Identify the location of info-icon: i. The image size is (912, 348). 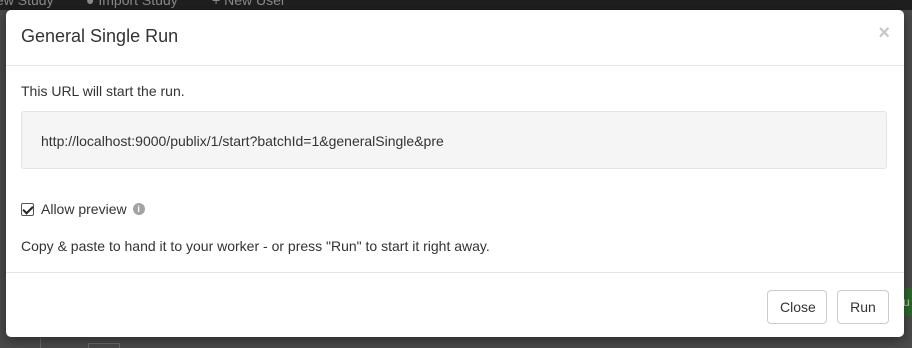
(138, 209).